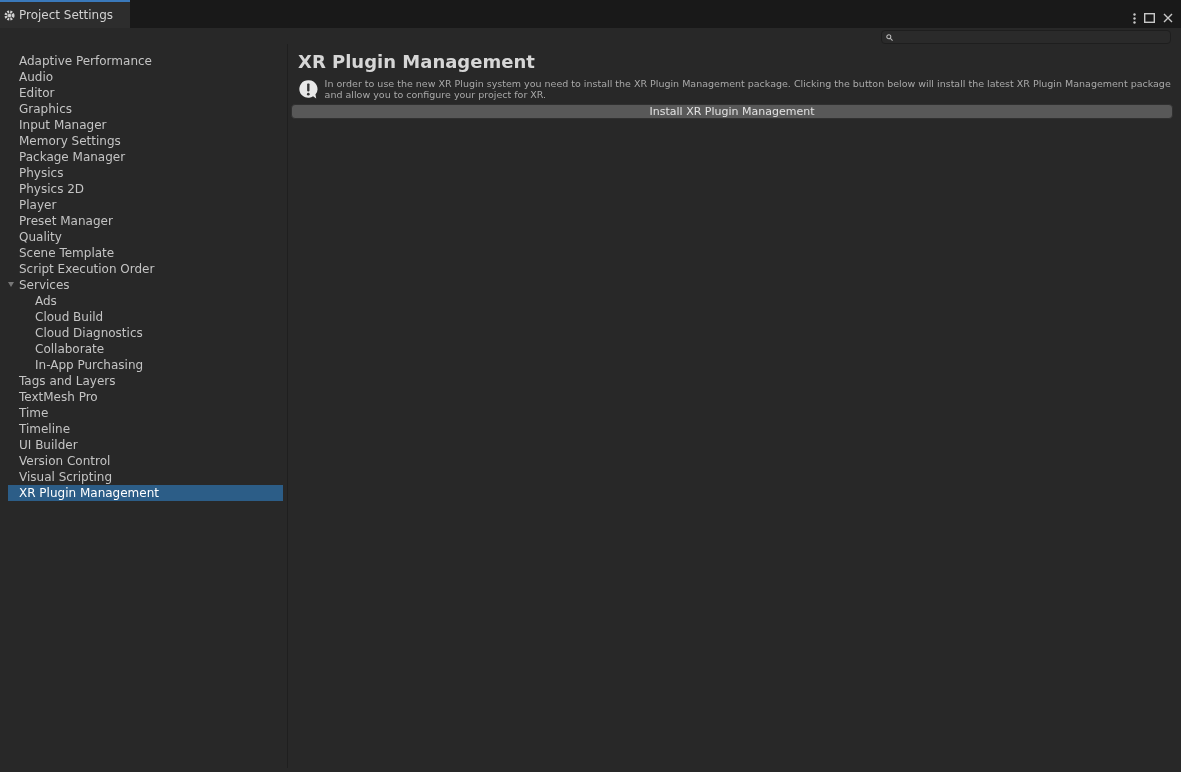 This screenshot has height=772, width=1181. Describe the element at coordinates (145, 221) in the screenshot. I see `sidebar-item: Preset Manager` at that location.